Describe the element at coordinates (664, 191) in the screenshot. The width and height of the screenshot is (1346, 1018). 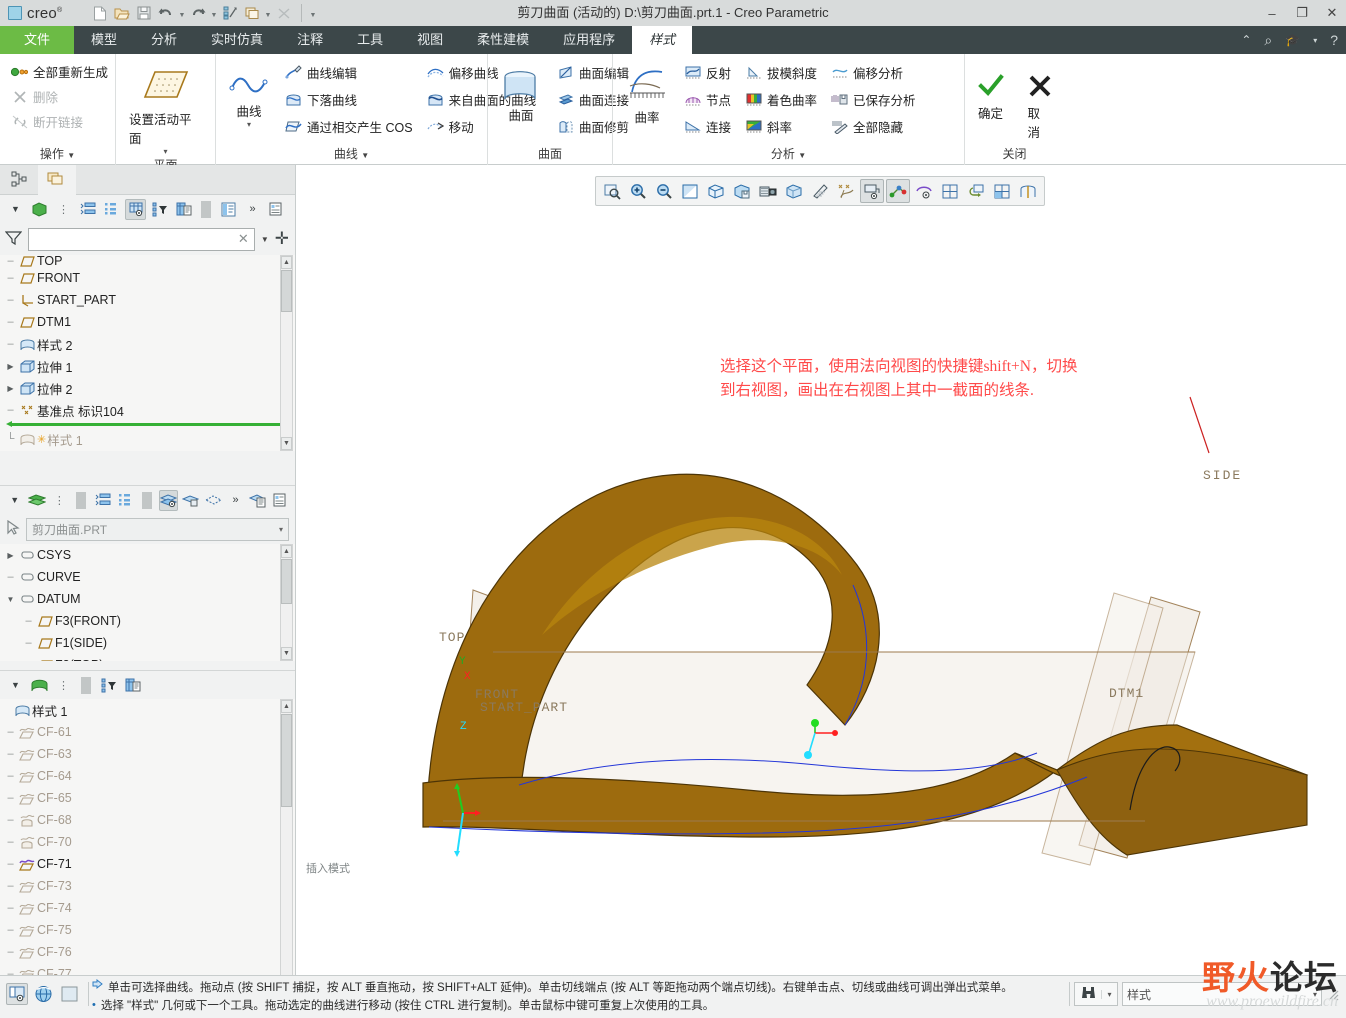
I see `zoom-out-icon` at that location.